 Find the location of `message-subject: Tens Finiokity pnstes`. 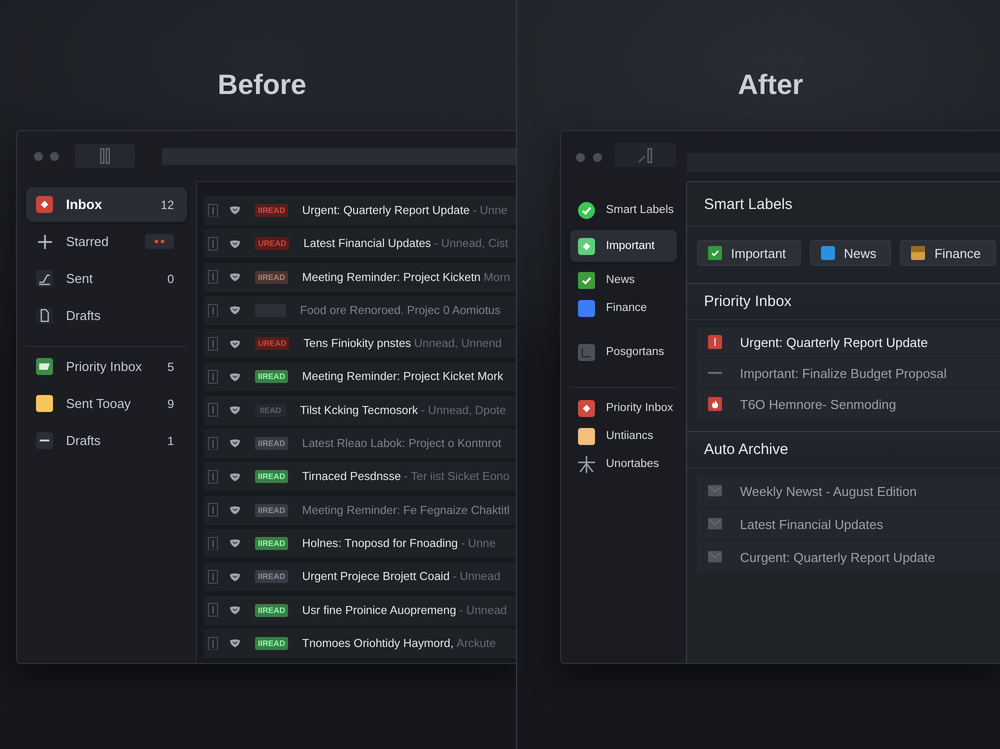

message-subject: Tens Finiokity pnstes is located at coordinates (357, 343).